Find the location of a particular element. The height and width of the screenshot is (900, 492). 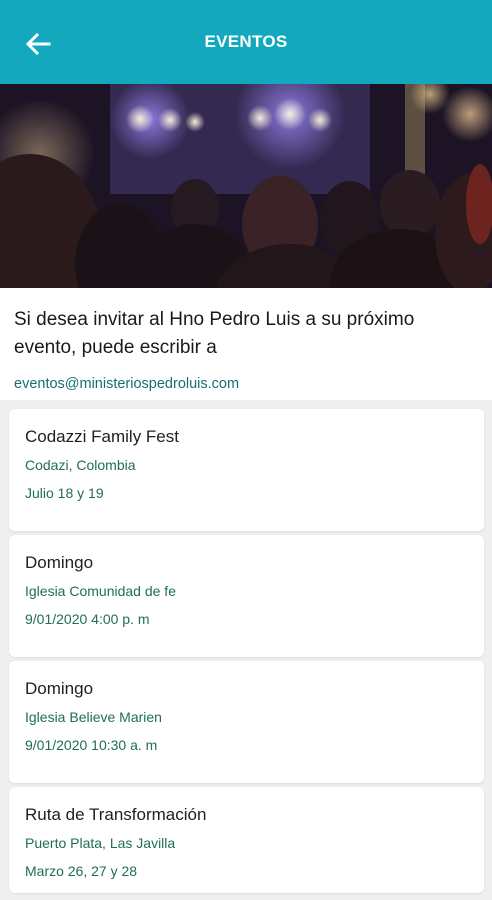

event-date: Julio 18 y 19 is located at coordinates (64, 493).